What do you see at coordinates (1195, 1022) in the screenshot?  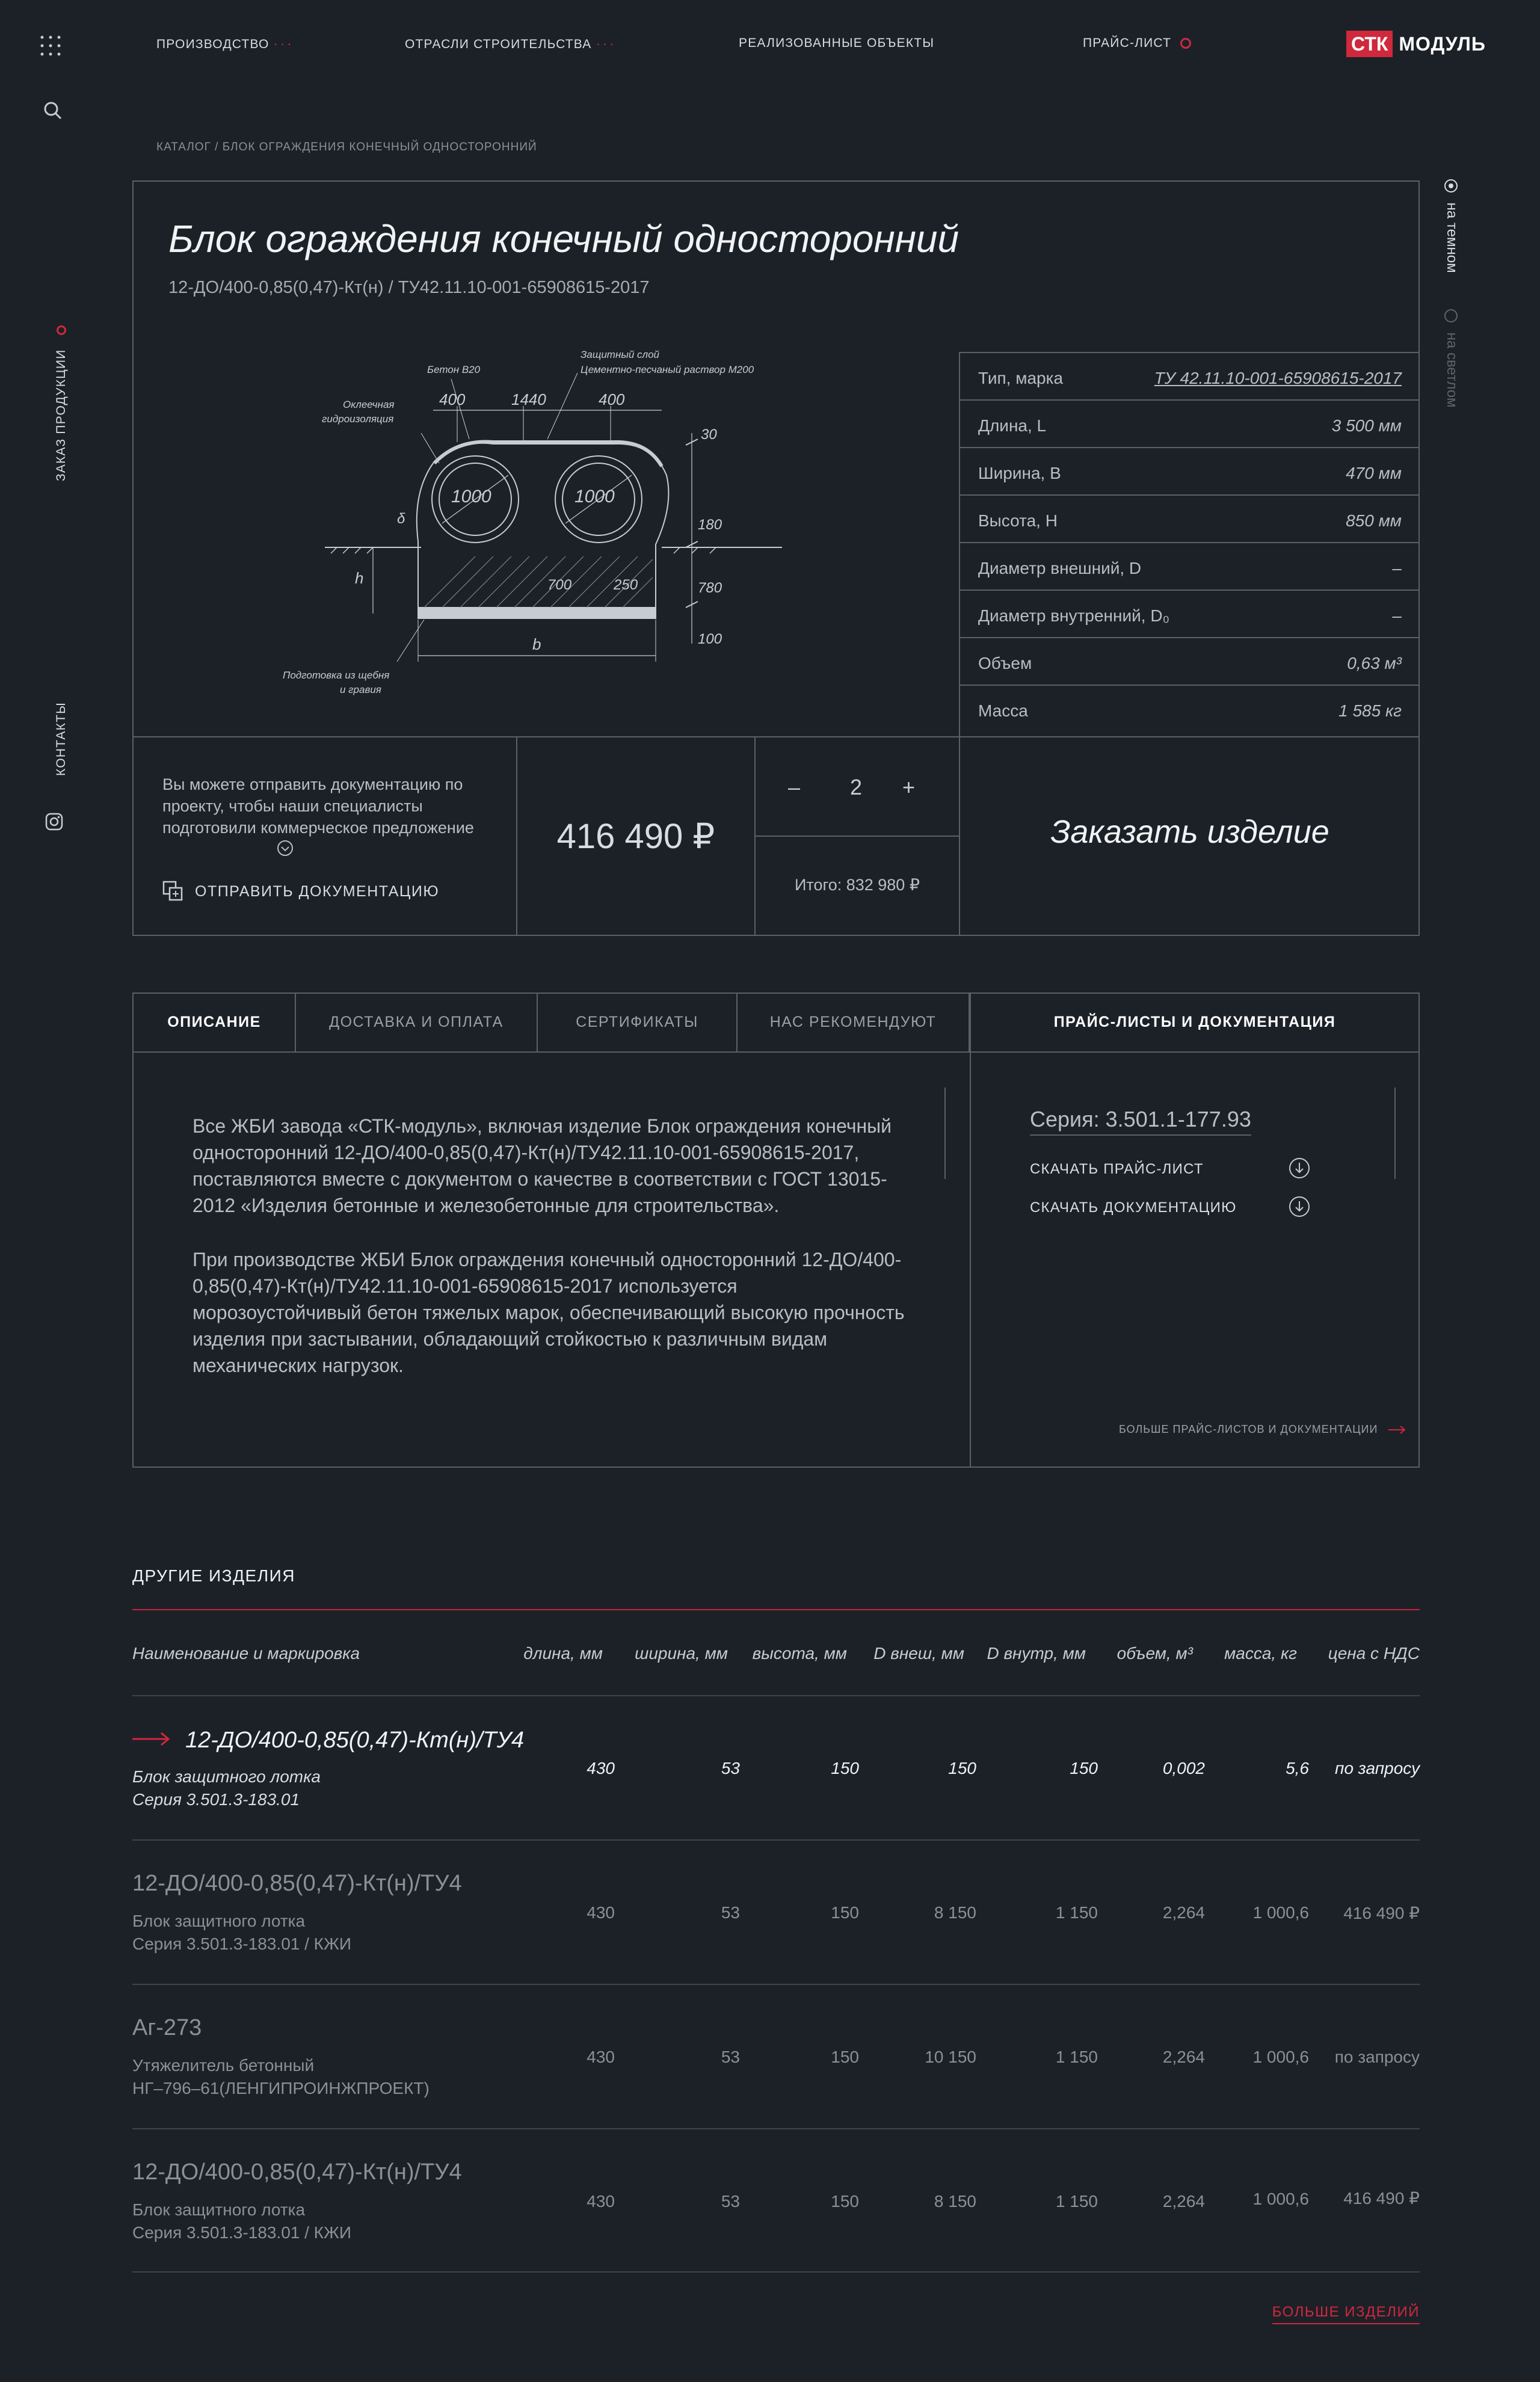 I see `tab-price-docs: ПРАЙС-ЛИСТЫ И ДОКУМЕНТАЦИЯ` at bounding box center [1195, 1022].